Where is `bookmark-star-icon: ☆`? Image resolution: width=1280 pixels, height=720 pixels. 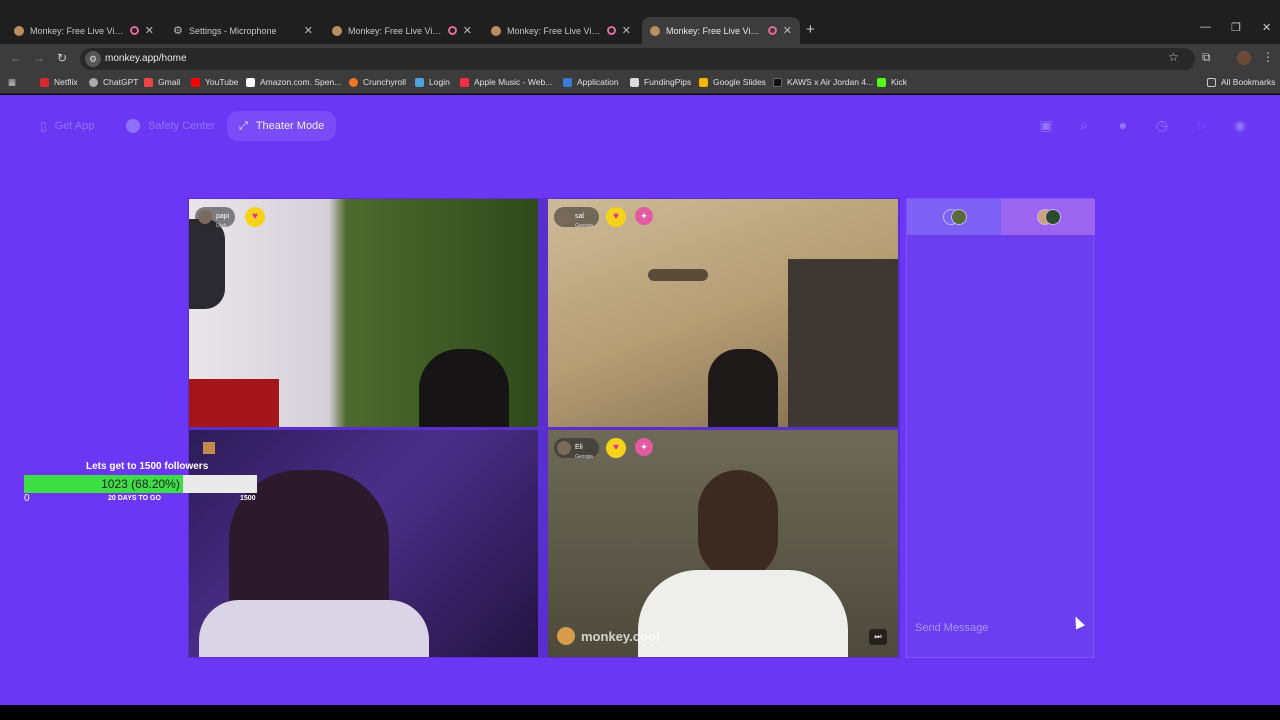 bookmark-star-icon: ☆ is located at coordinates (1173, 57).